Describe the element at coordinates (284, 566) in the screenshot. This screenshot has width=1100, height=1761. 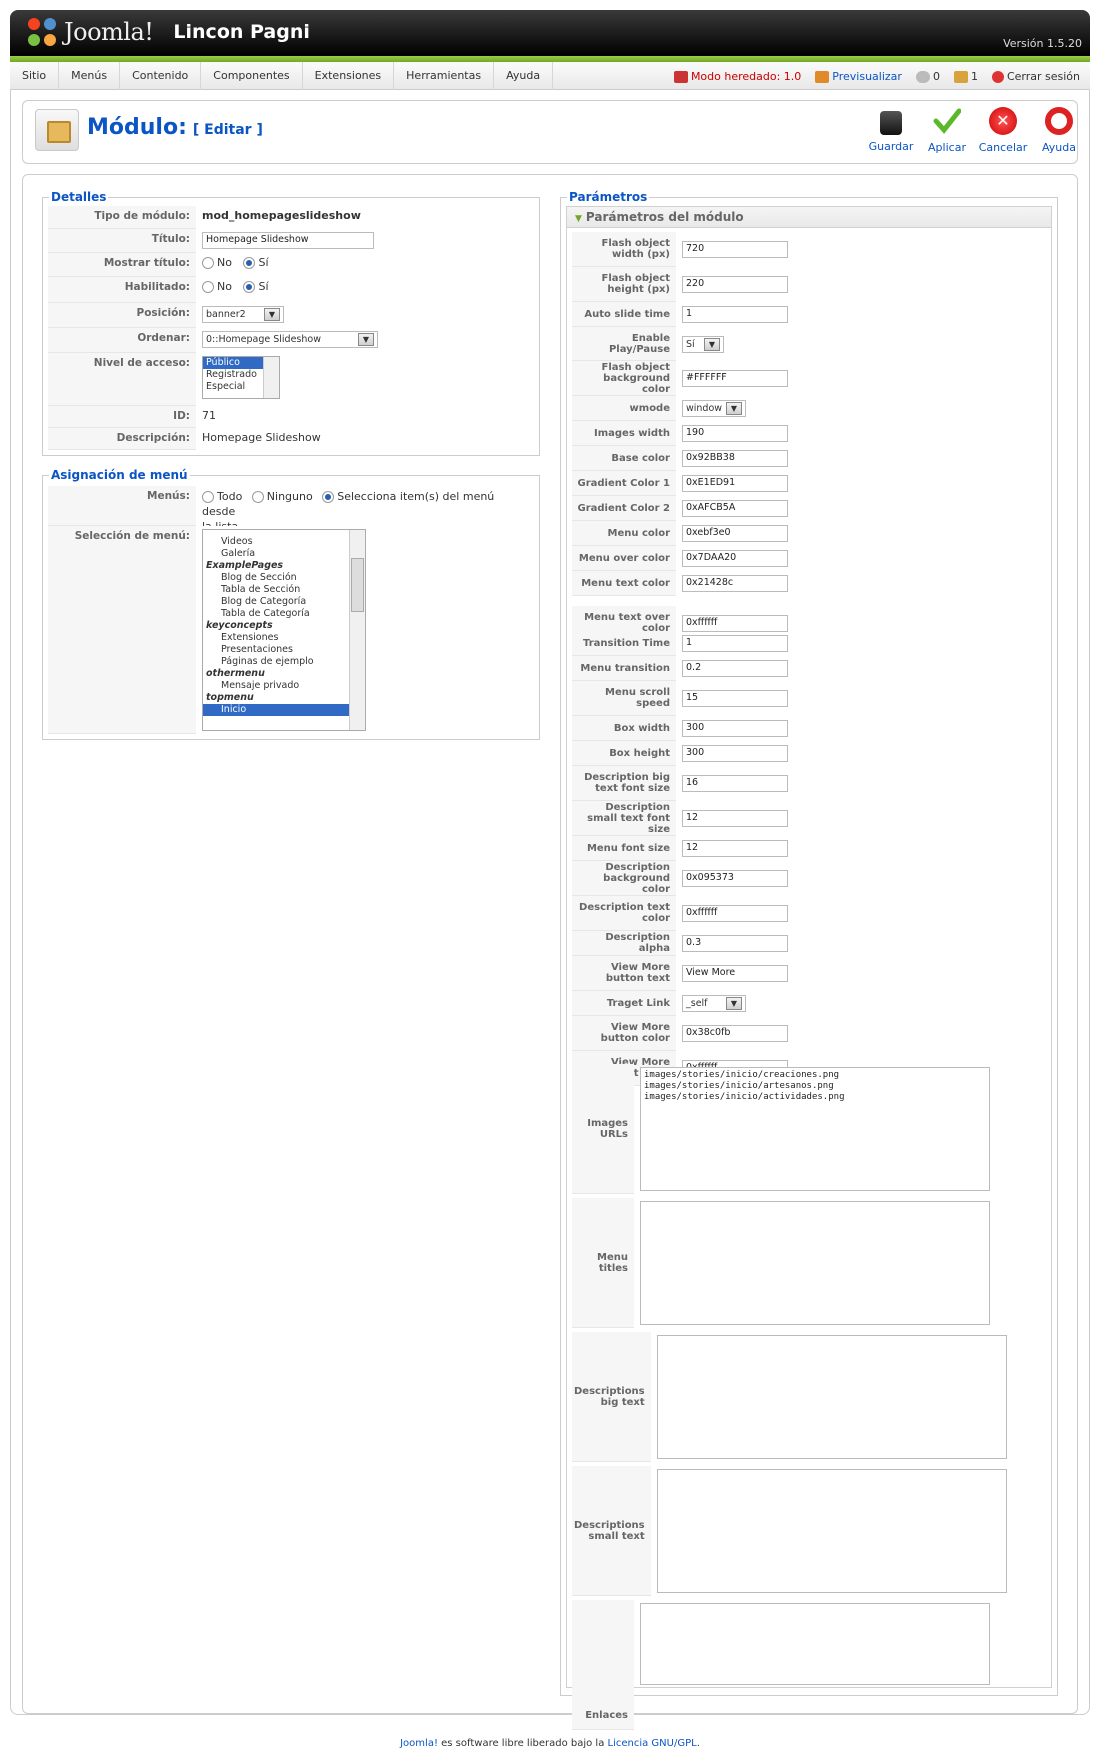
I see `menu-group-label: ExamplePages` at that location.